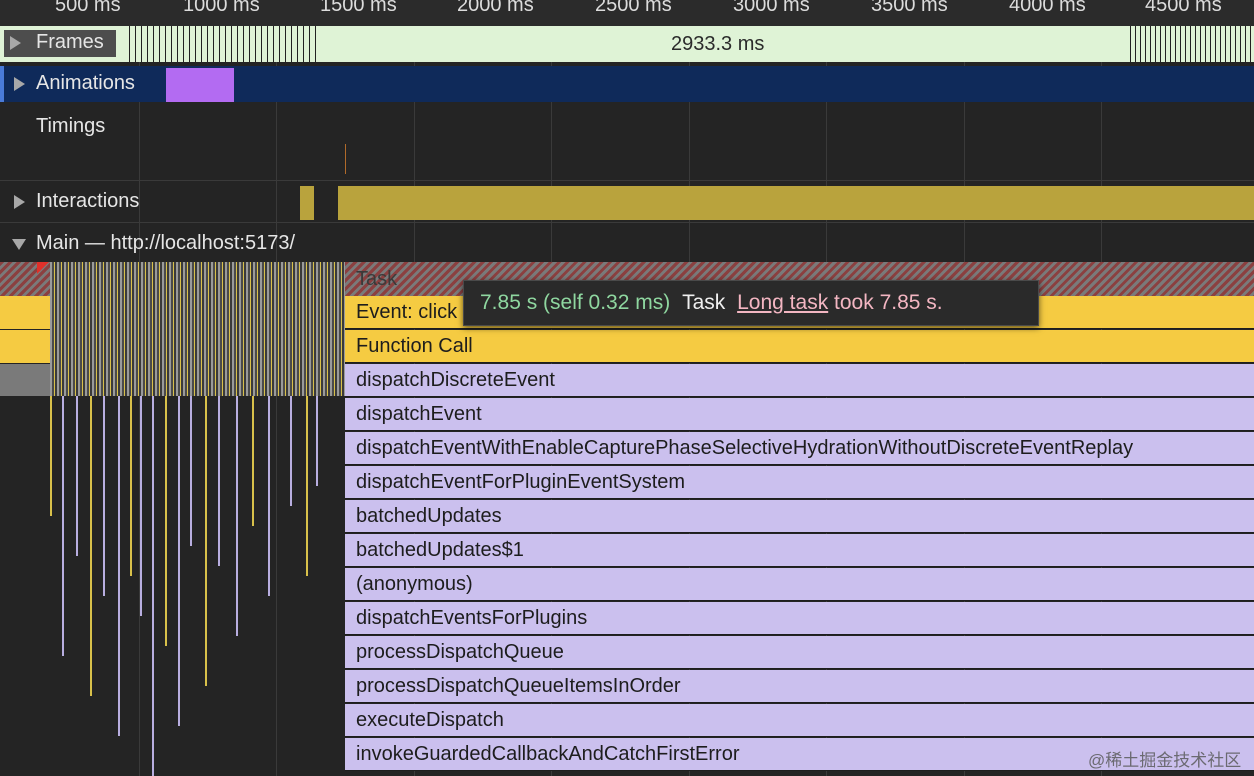 The image size is (1254, 776). I want to click on ruler-tick: 1500 ms, so click(358, 8).